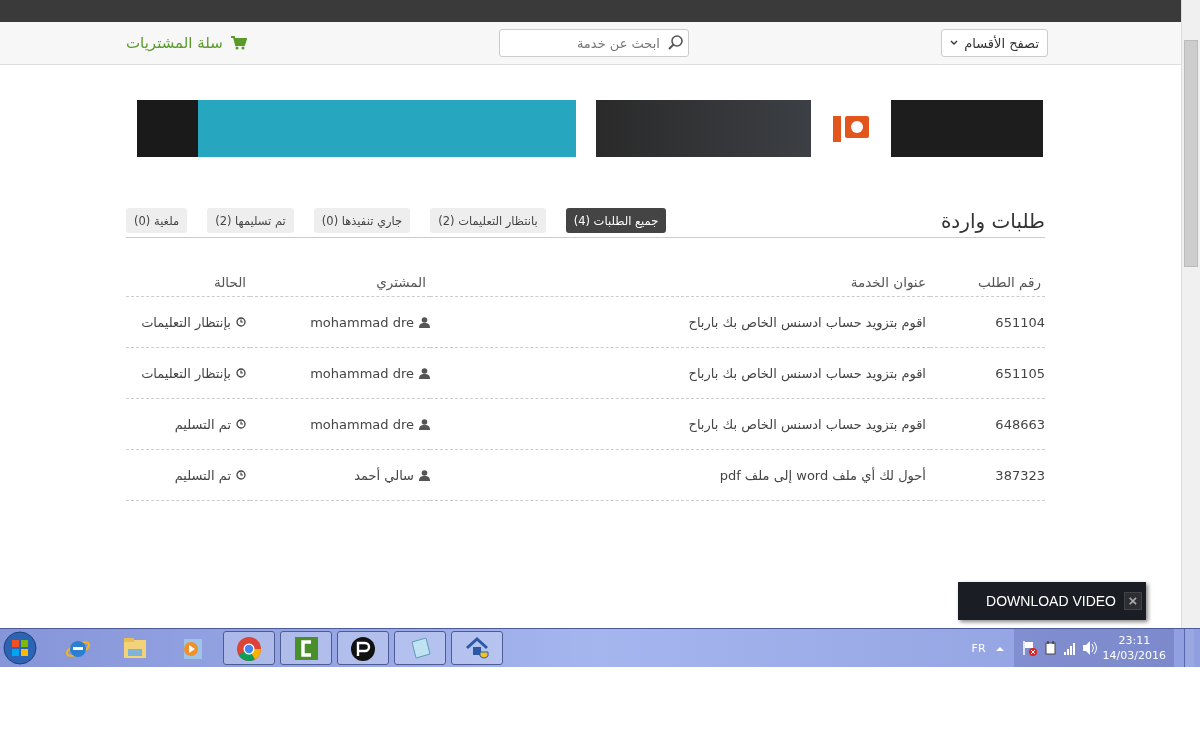  I want to click on filter-tab: جميع الطلبات (4), so click(616, 220).